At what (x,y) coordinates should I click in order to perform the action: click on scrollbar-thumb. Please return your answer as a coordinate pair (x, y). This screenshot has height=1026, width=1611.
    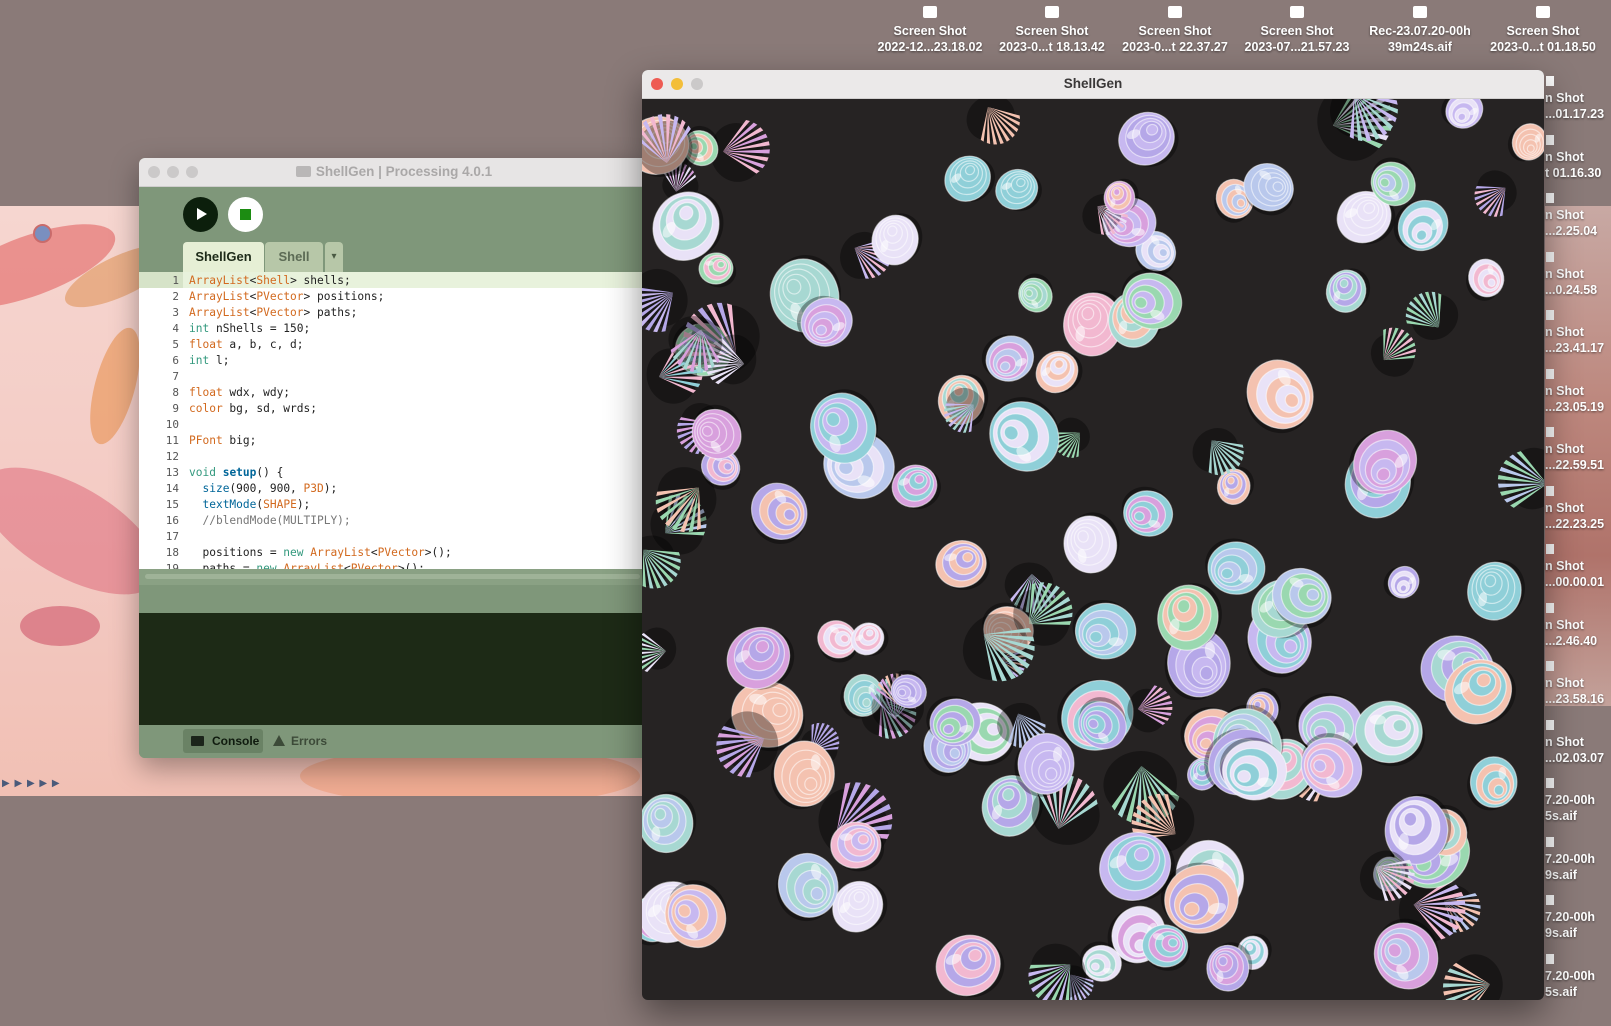
    Looking at the image, I should click on (392, 576).